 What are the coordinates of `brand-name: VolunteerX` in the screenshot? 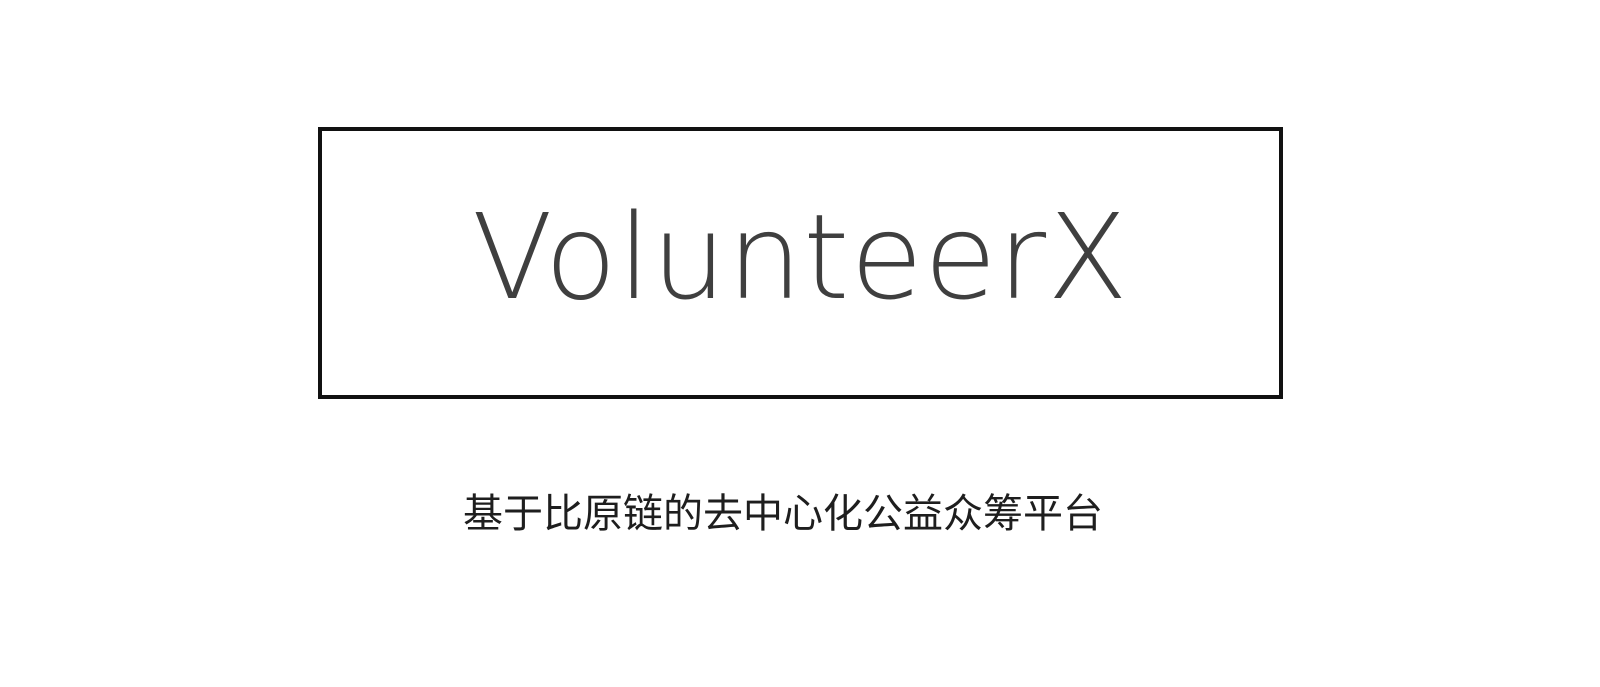 It's located at (800, 257).